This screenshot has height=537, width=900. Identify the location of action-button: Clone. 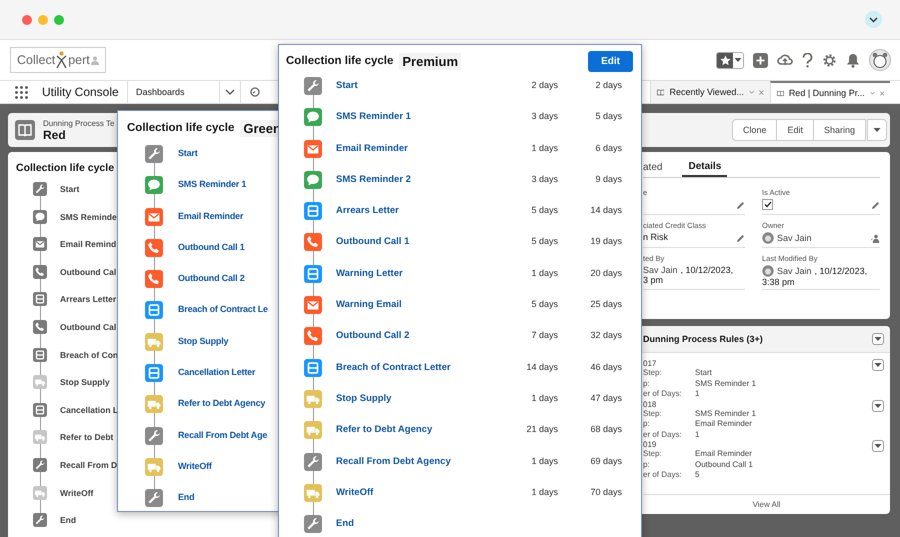
(755, 130).